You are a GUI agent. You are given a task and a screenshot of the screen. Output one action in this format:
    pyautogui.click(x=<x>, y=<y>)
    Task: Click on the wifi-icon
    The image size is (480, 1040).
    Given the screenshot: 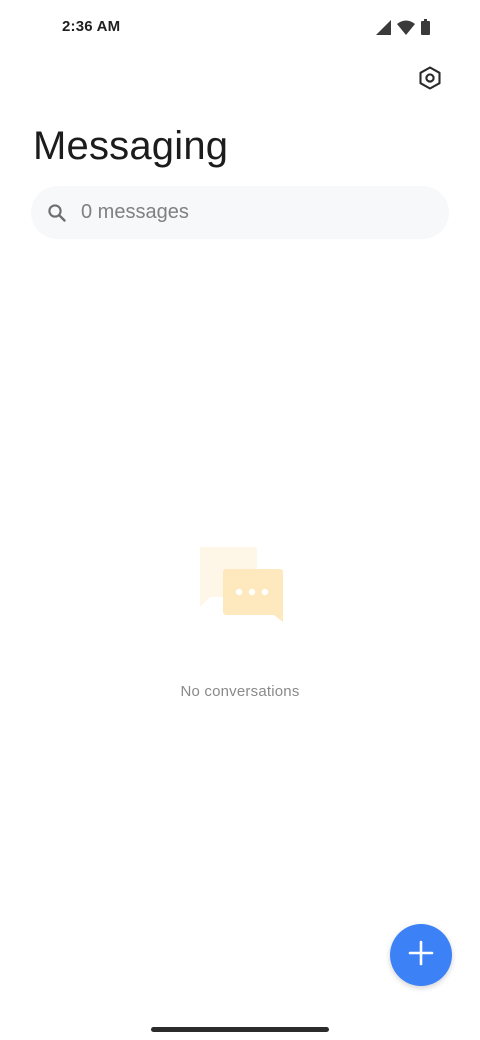 What is the action you would take?
    pyautogui.click(x=406, y=27)
    